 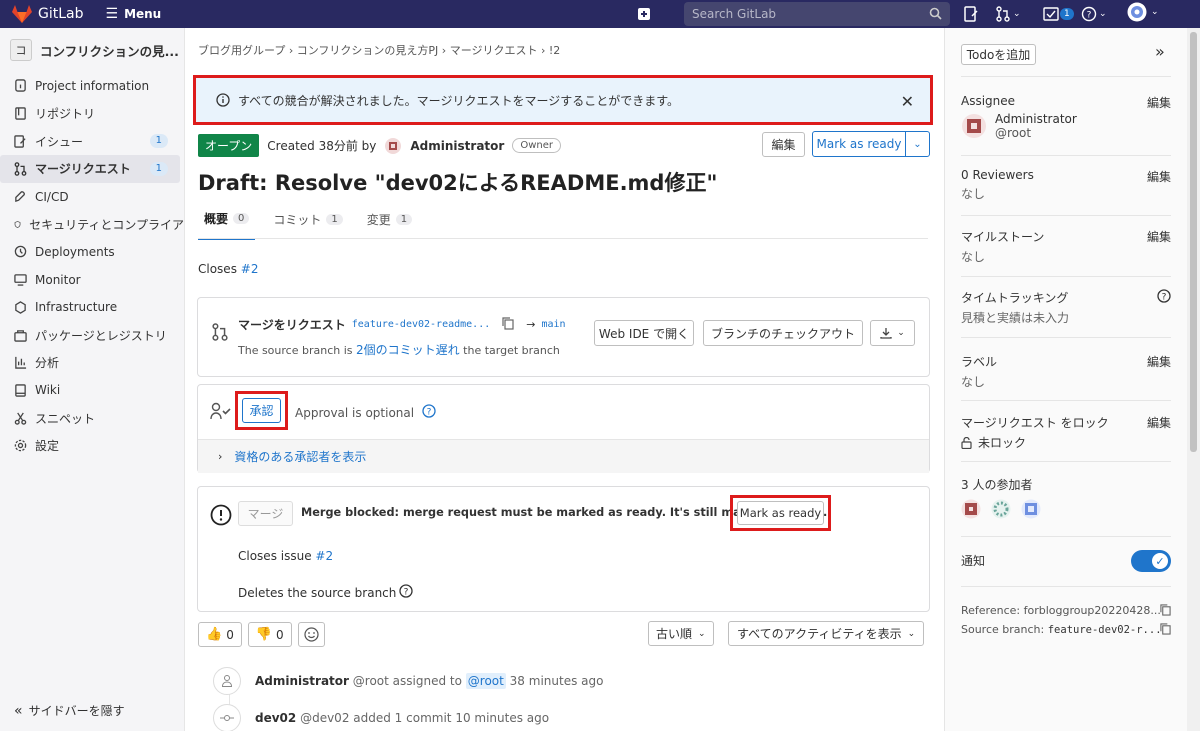 I want to click on thumbs-down-button: 👎 0, so click(x=269, y=634).